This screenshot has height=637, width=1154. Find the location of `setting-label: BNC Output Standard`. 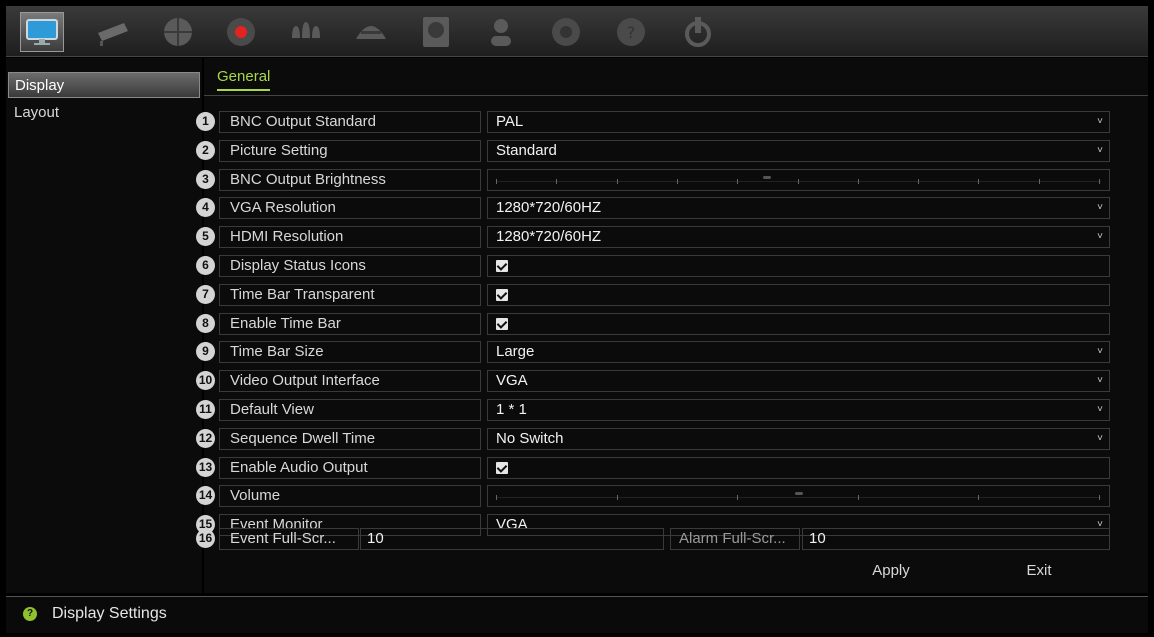

setting-label: BNC Output Standard is located at coordinates (350, 122).